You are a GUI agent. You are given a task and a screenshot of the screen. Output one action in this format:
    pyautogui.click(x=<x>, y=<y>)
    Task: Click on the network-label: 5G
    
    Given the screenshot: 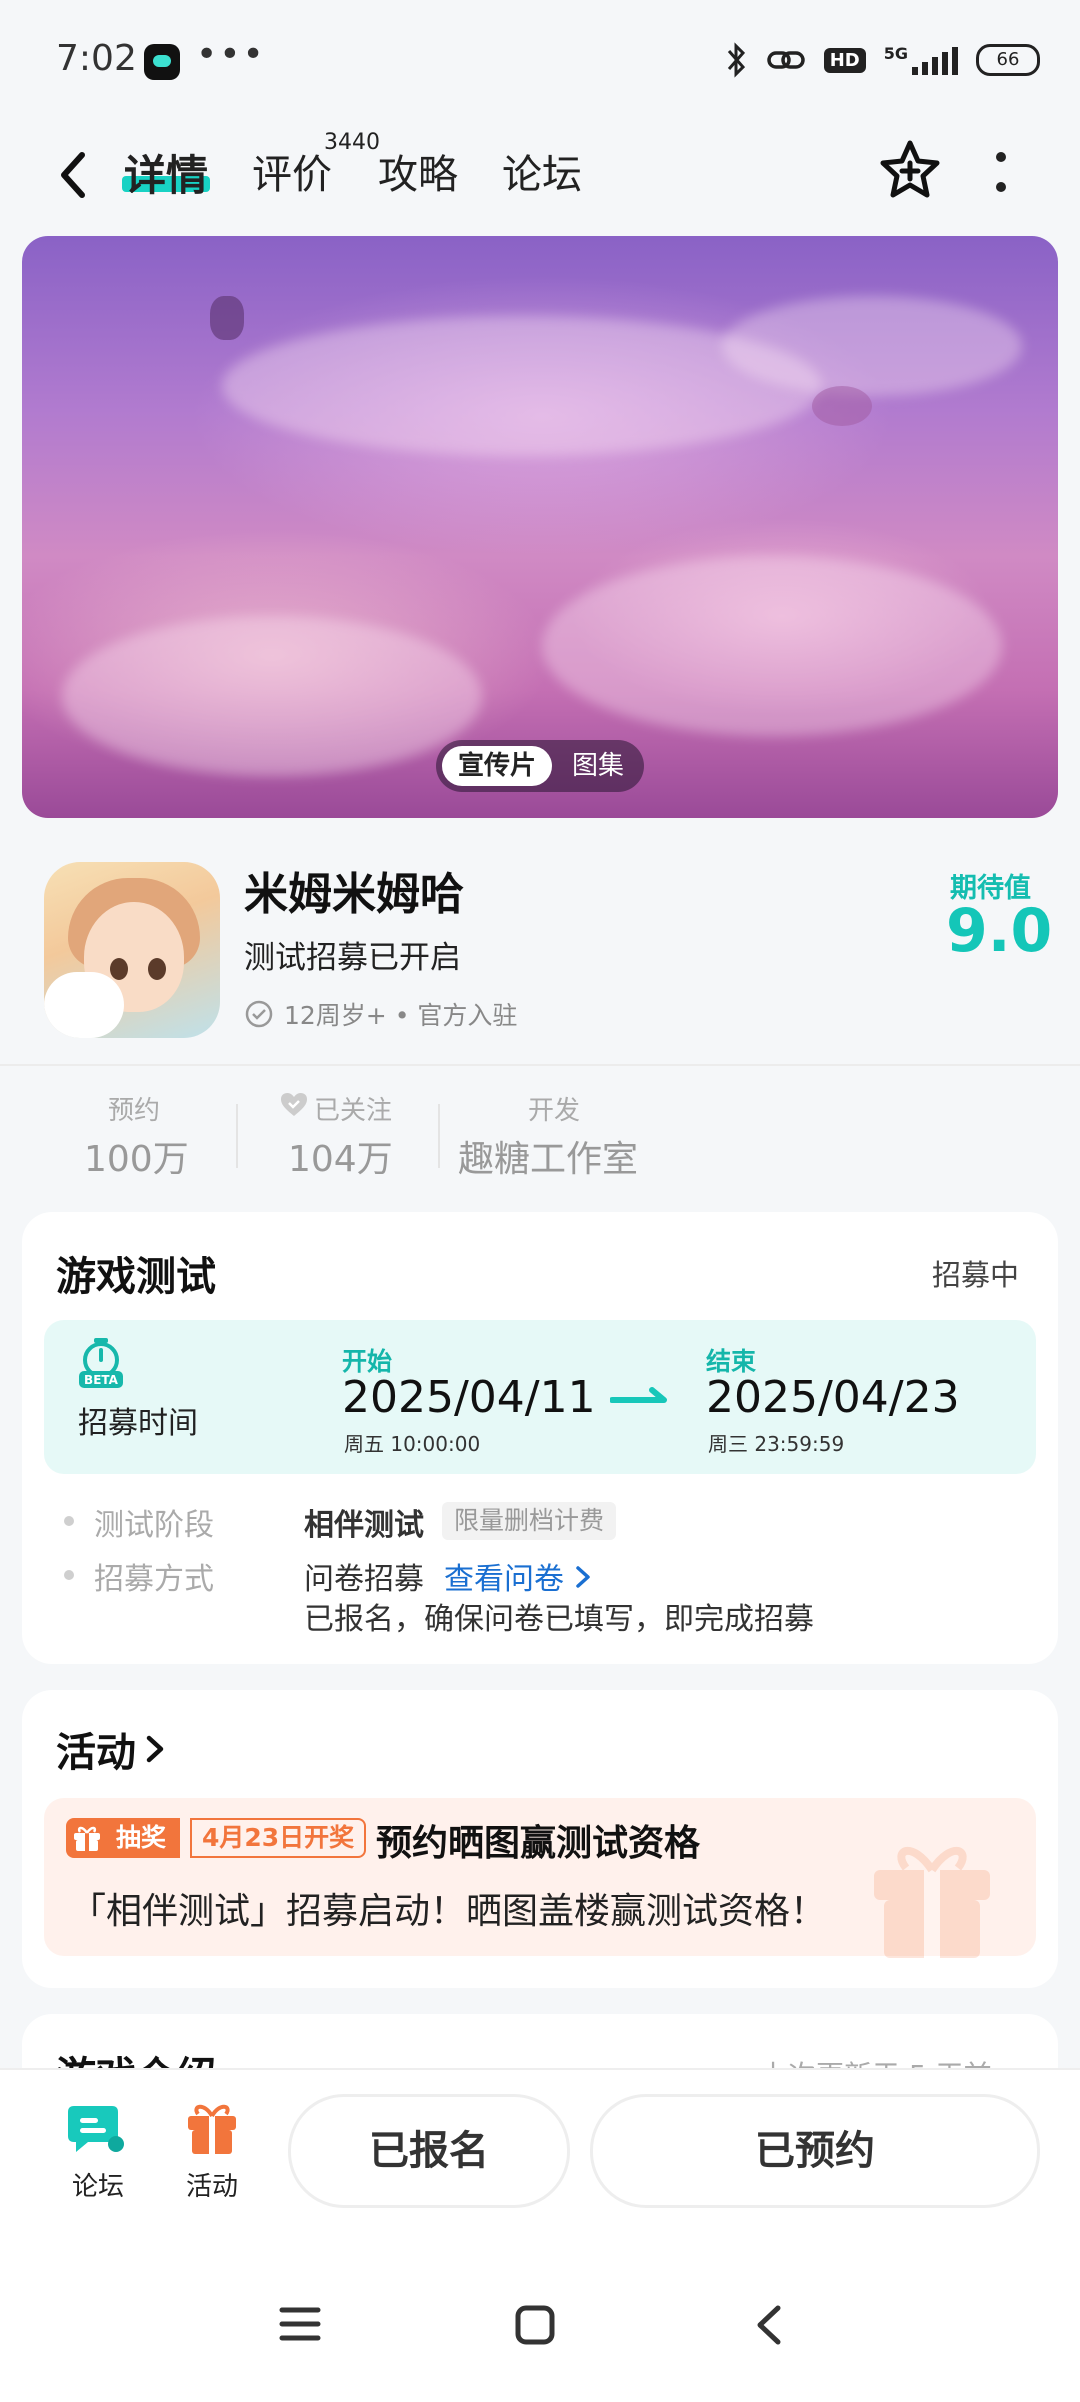 What is the action you would take?
    pyautogui.click(x=895, y=53)
    